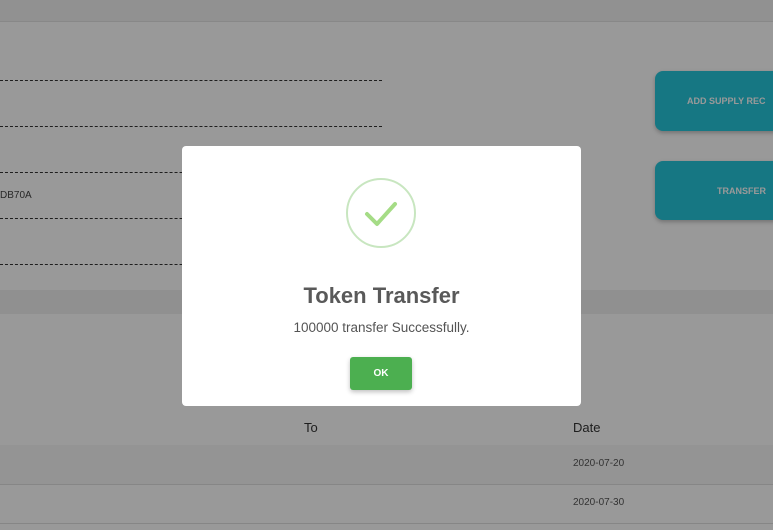 This screenshot has height=530, width=773. What do you see at coordinates (381, 327) in the screenshot?
I see `dialog-message: 100000 transfer Successfully.` at bounding box center [381, 327].